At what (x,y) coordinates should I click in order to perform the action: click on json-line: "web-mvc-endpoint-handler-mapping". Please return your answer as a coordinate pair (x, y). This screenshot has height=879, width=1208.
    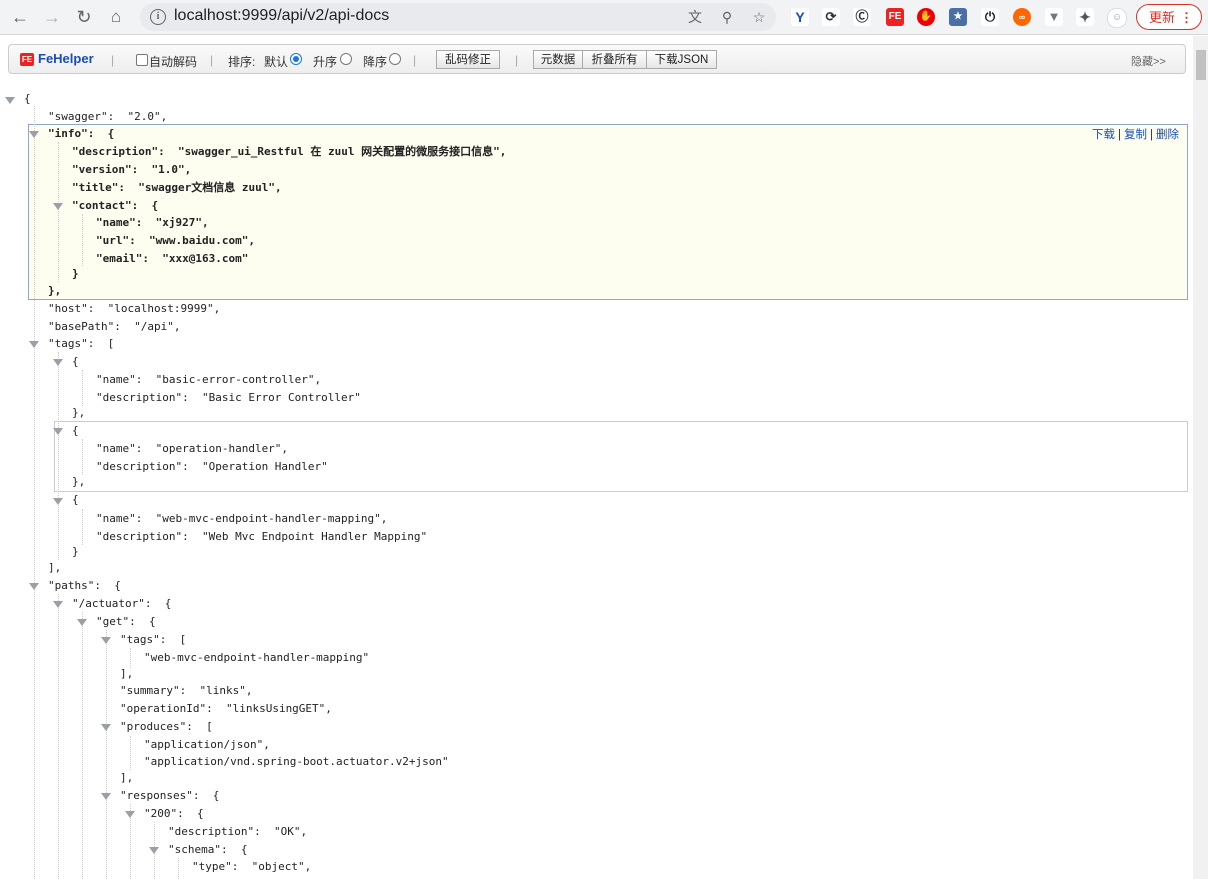
    Looking at the image, I should click on (257, 657).